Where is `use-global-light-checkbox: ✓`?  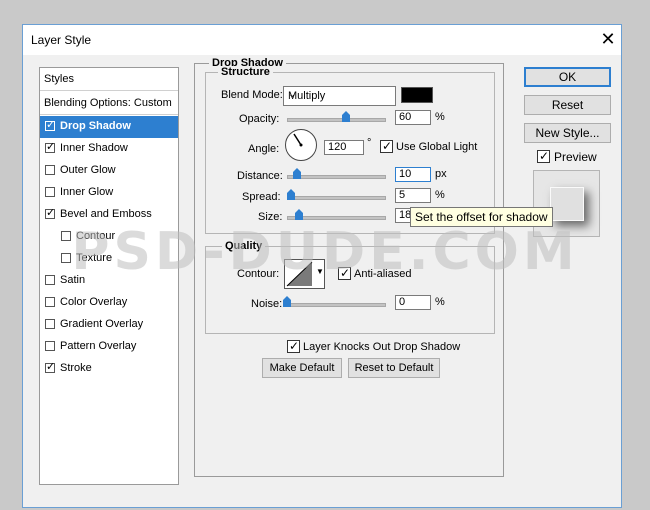 use-global-light-checkbox: ✓ is located at coordinates (386, 146).